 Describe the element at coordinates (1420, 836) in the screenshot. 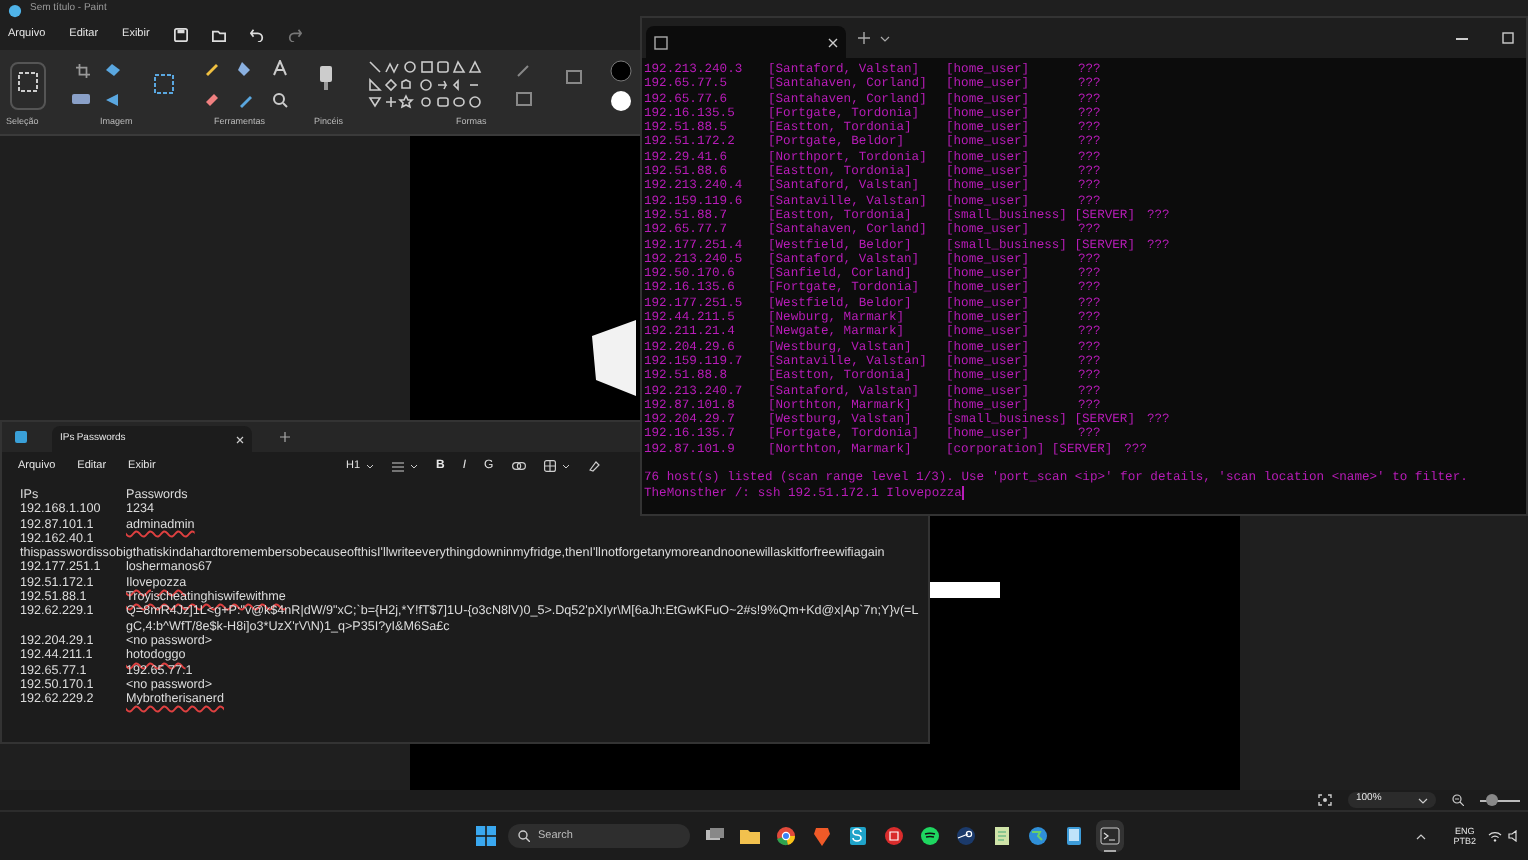

I see `chevron-up-icon` at that location.